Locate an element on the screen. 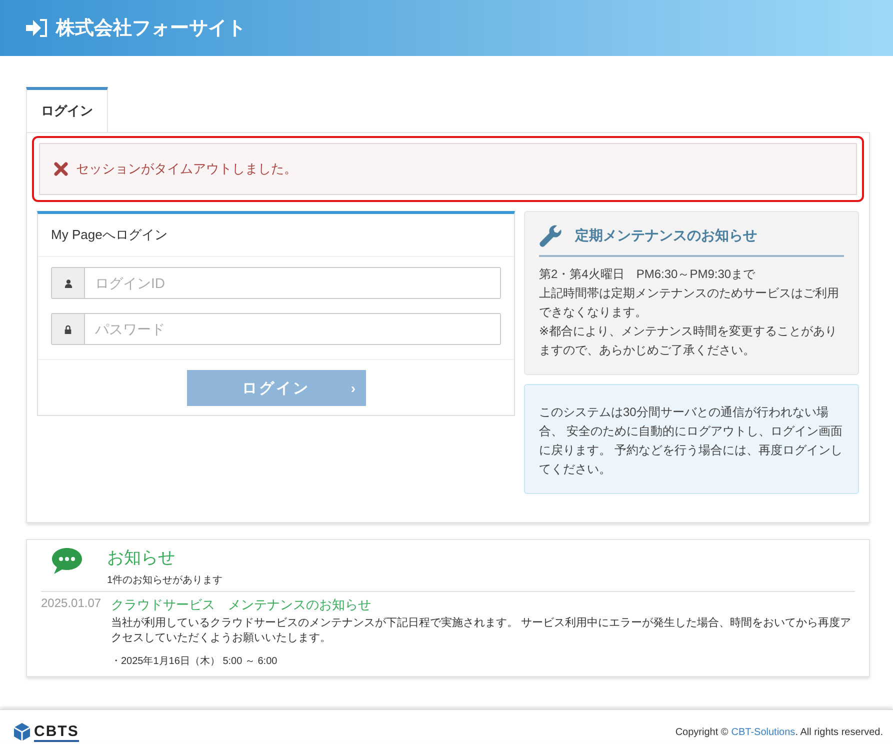 The image size is (893, 748). cube-icon is located at coordinates (22, 732).